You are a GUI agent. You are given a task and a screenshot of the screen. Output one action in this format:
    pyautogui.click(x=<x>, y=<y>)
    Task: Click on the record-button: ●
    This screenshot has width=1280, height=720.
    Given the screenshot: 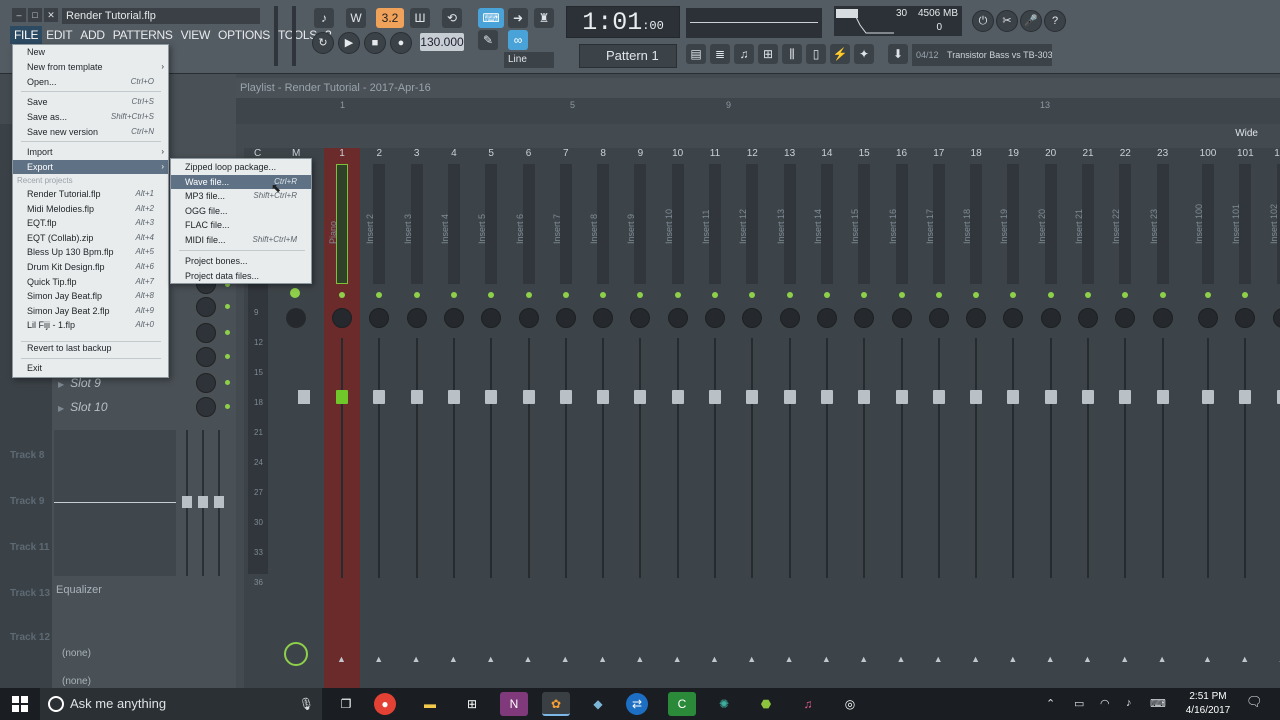 What is the action you would take?
    pyautogui.click(x=401, y=43)
    